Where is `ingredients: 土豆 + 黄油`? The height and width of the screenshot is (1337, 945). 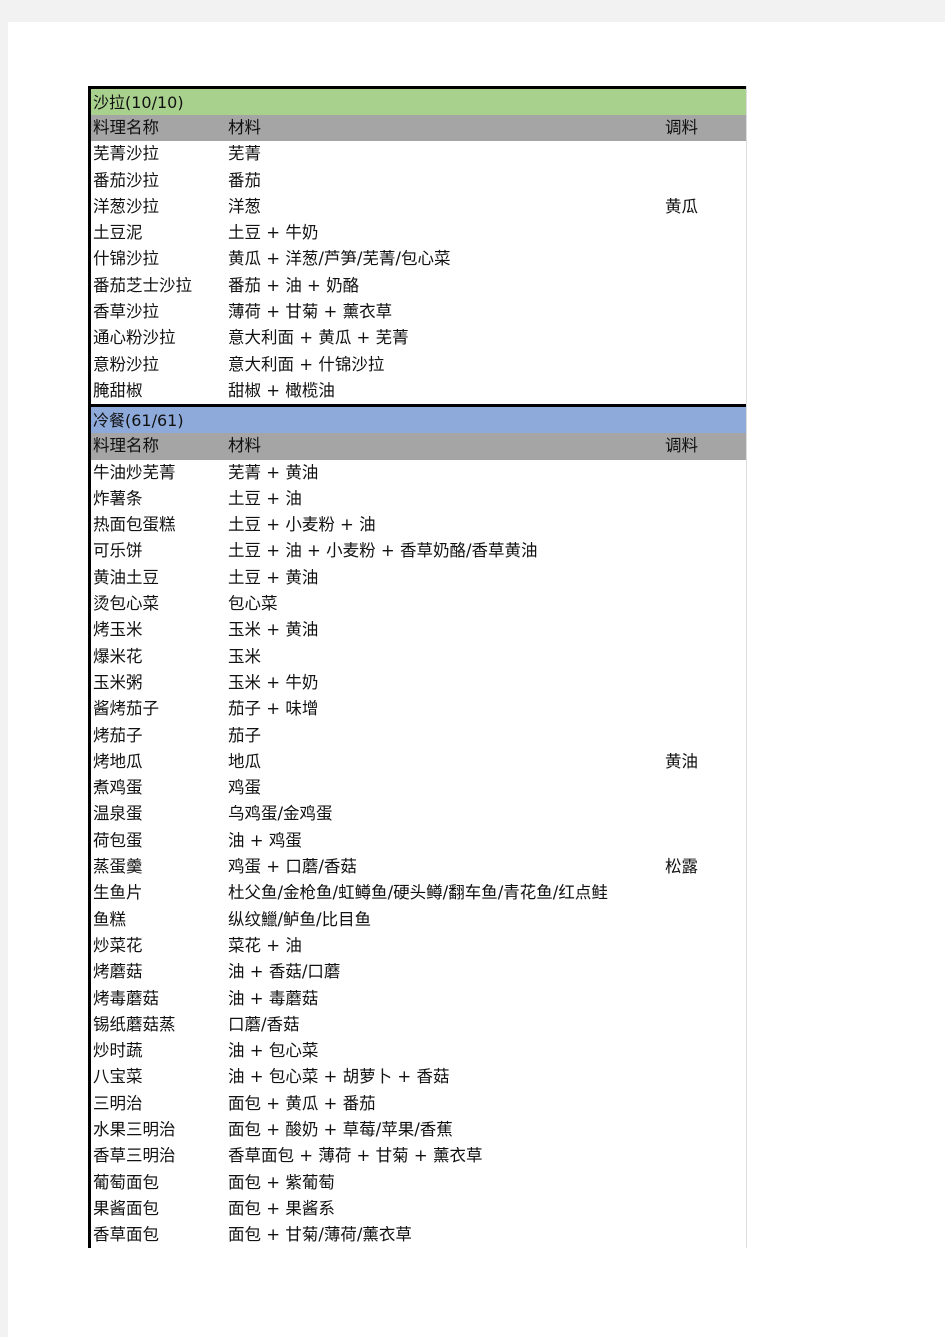 ingredients: 土豆 + 黄油 is located at coordinates (273, 577).